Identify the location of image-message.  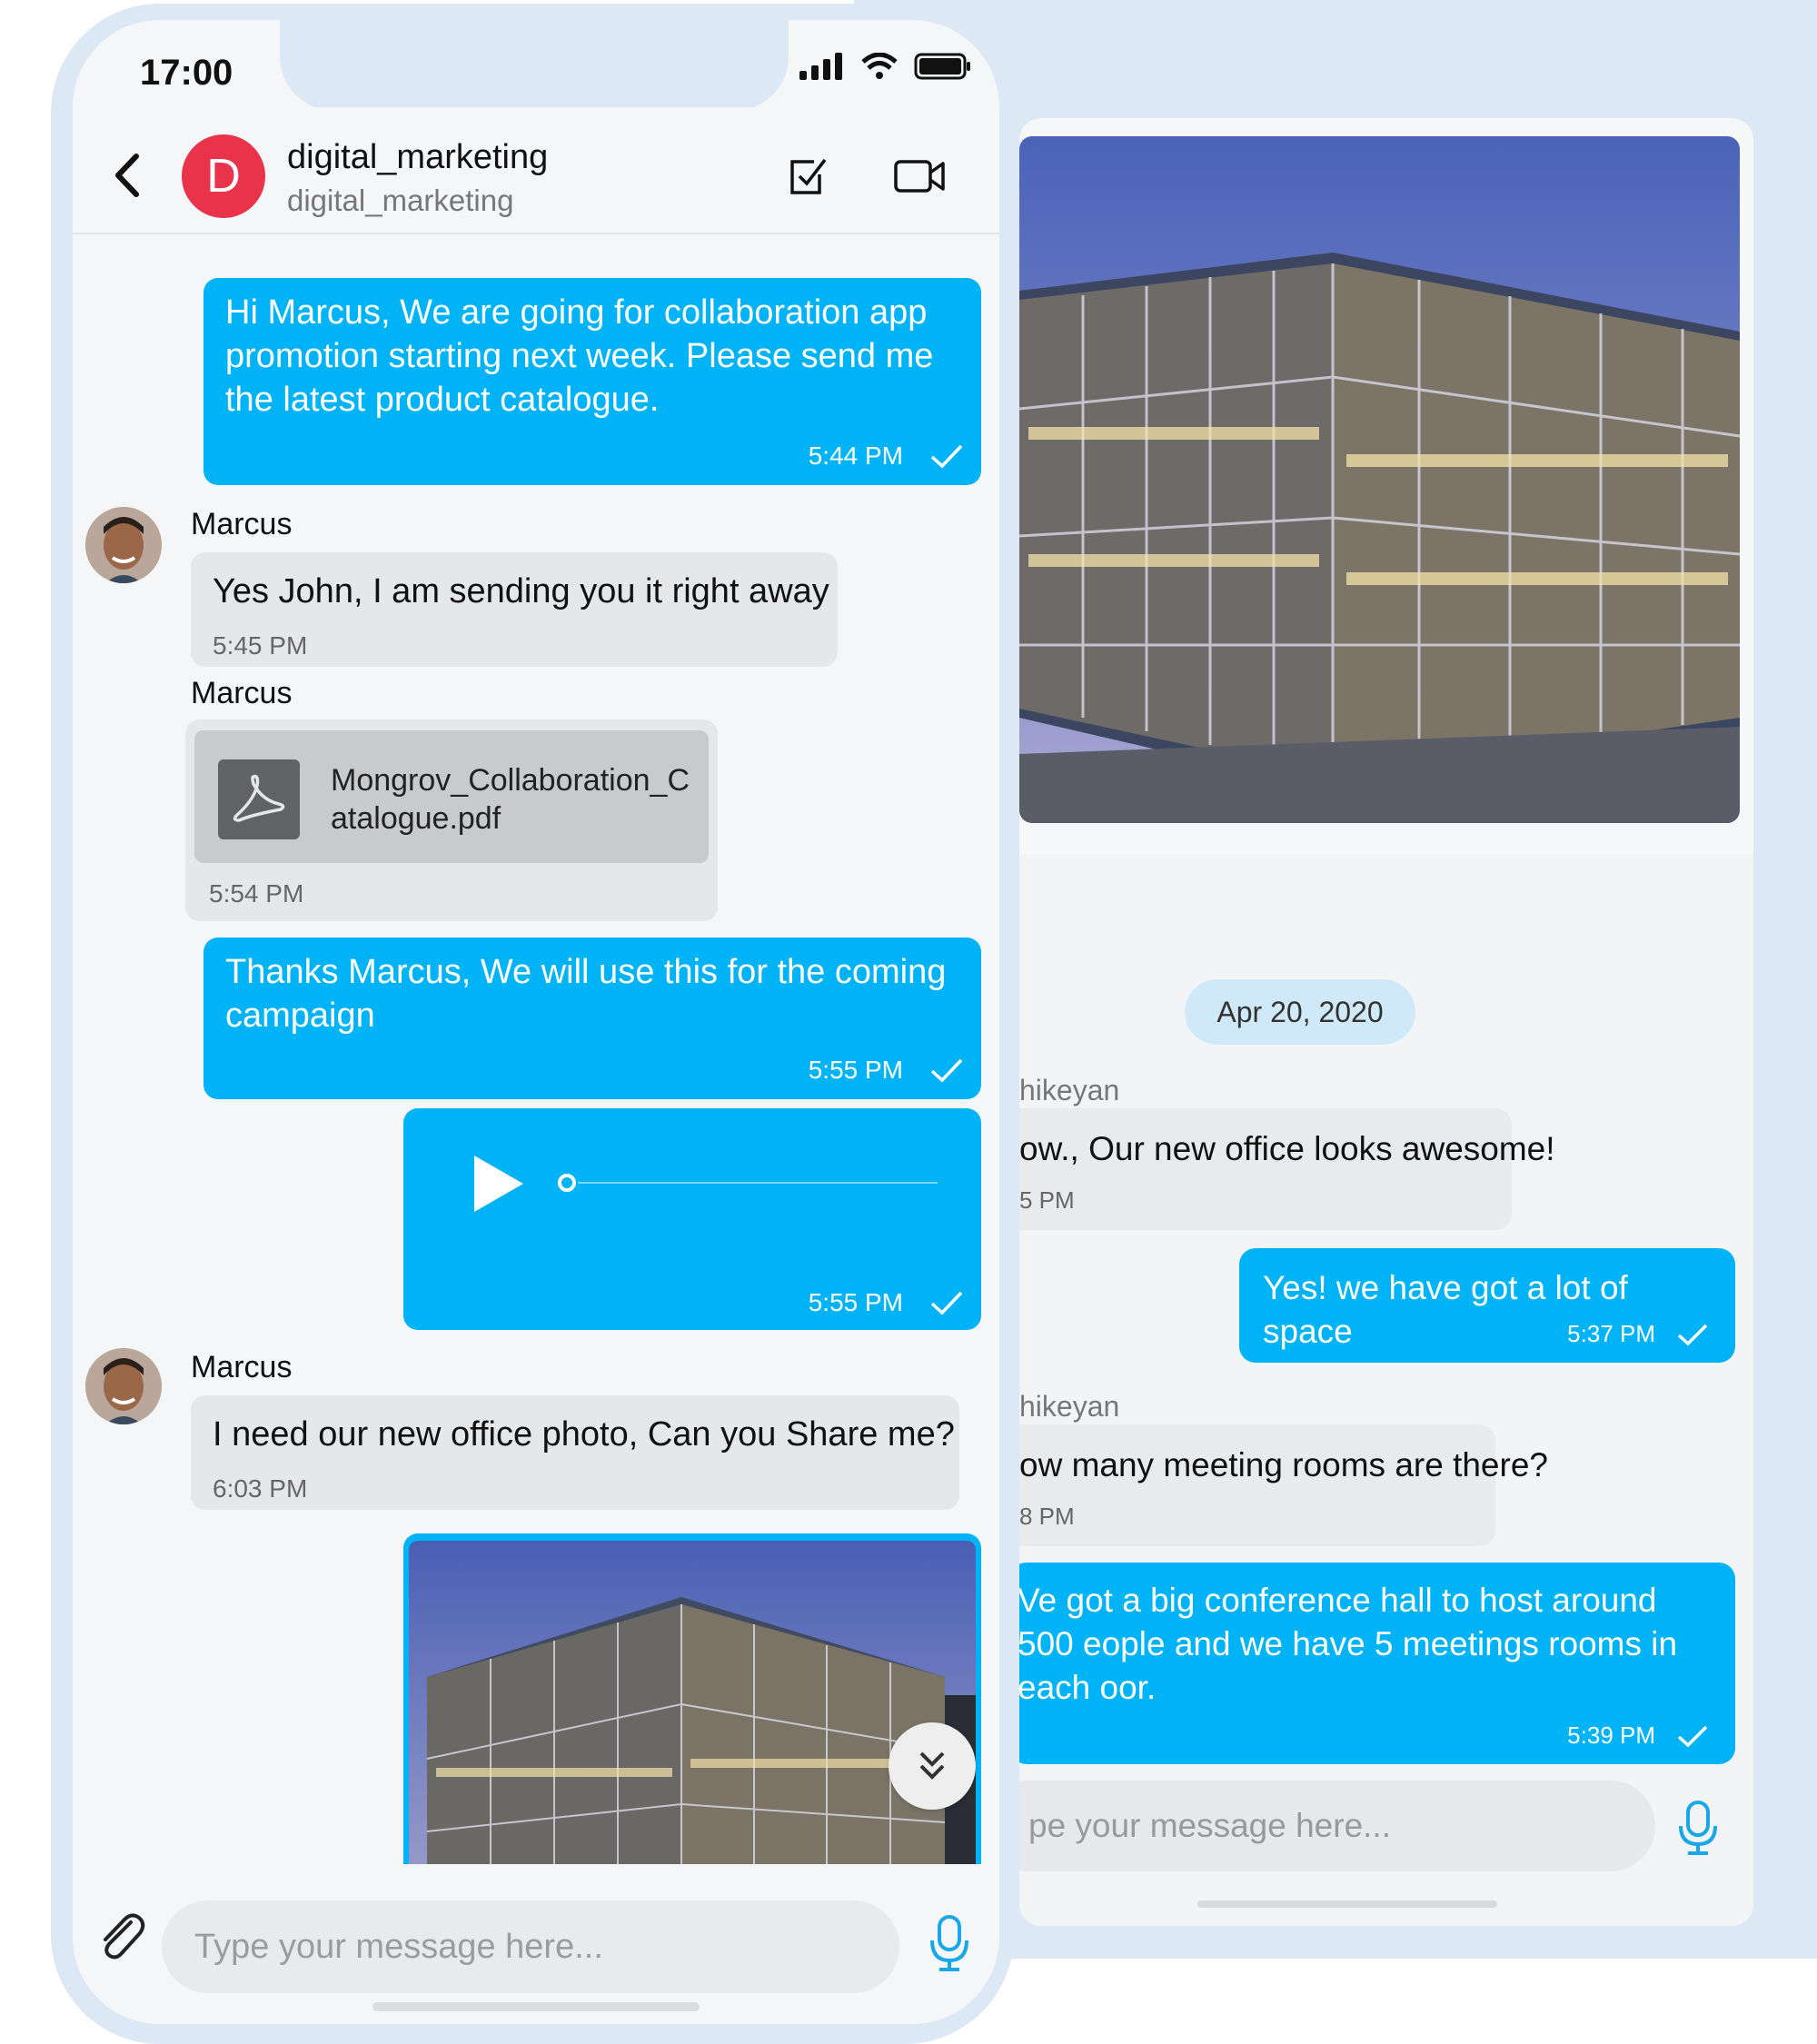
(692, 1715).